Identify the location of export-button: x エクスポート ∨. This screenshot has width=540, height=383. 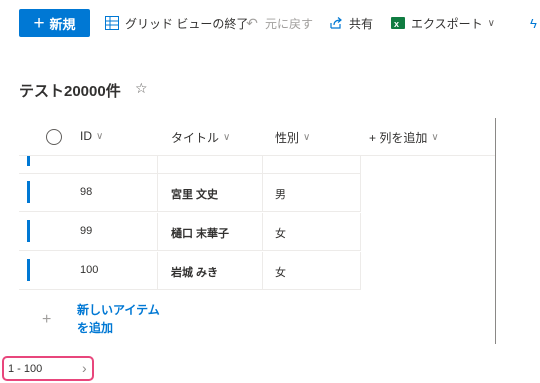
(442, 23).